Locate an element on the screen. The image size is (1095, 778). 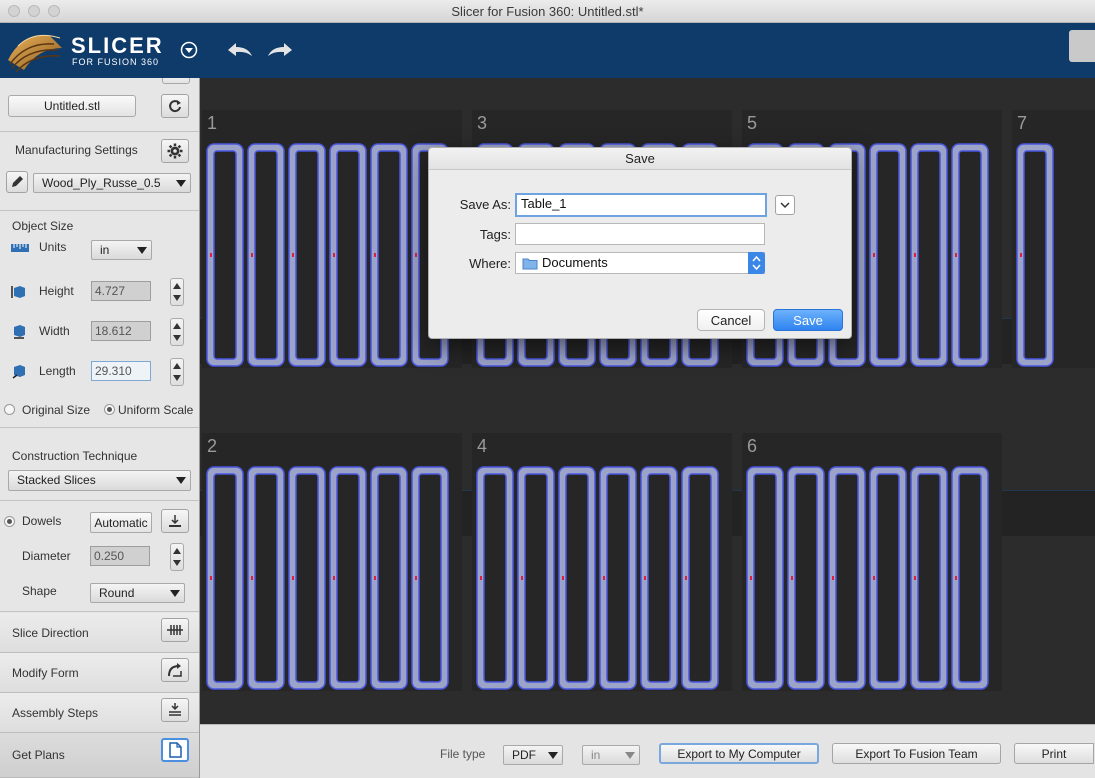
refresh-button is located at coordinates (175, 106).